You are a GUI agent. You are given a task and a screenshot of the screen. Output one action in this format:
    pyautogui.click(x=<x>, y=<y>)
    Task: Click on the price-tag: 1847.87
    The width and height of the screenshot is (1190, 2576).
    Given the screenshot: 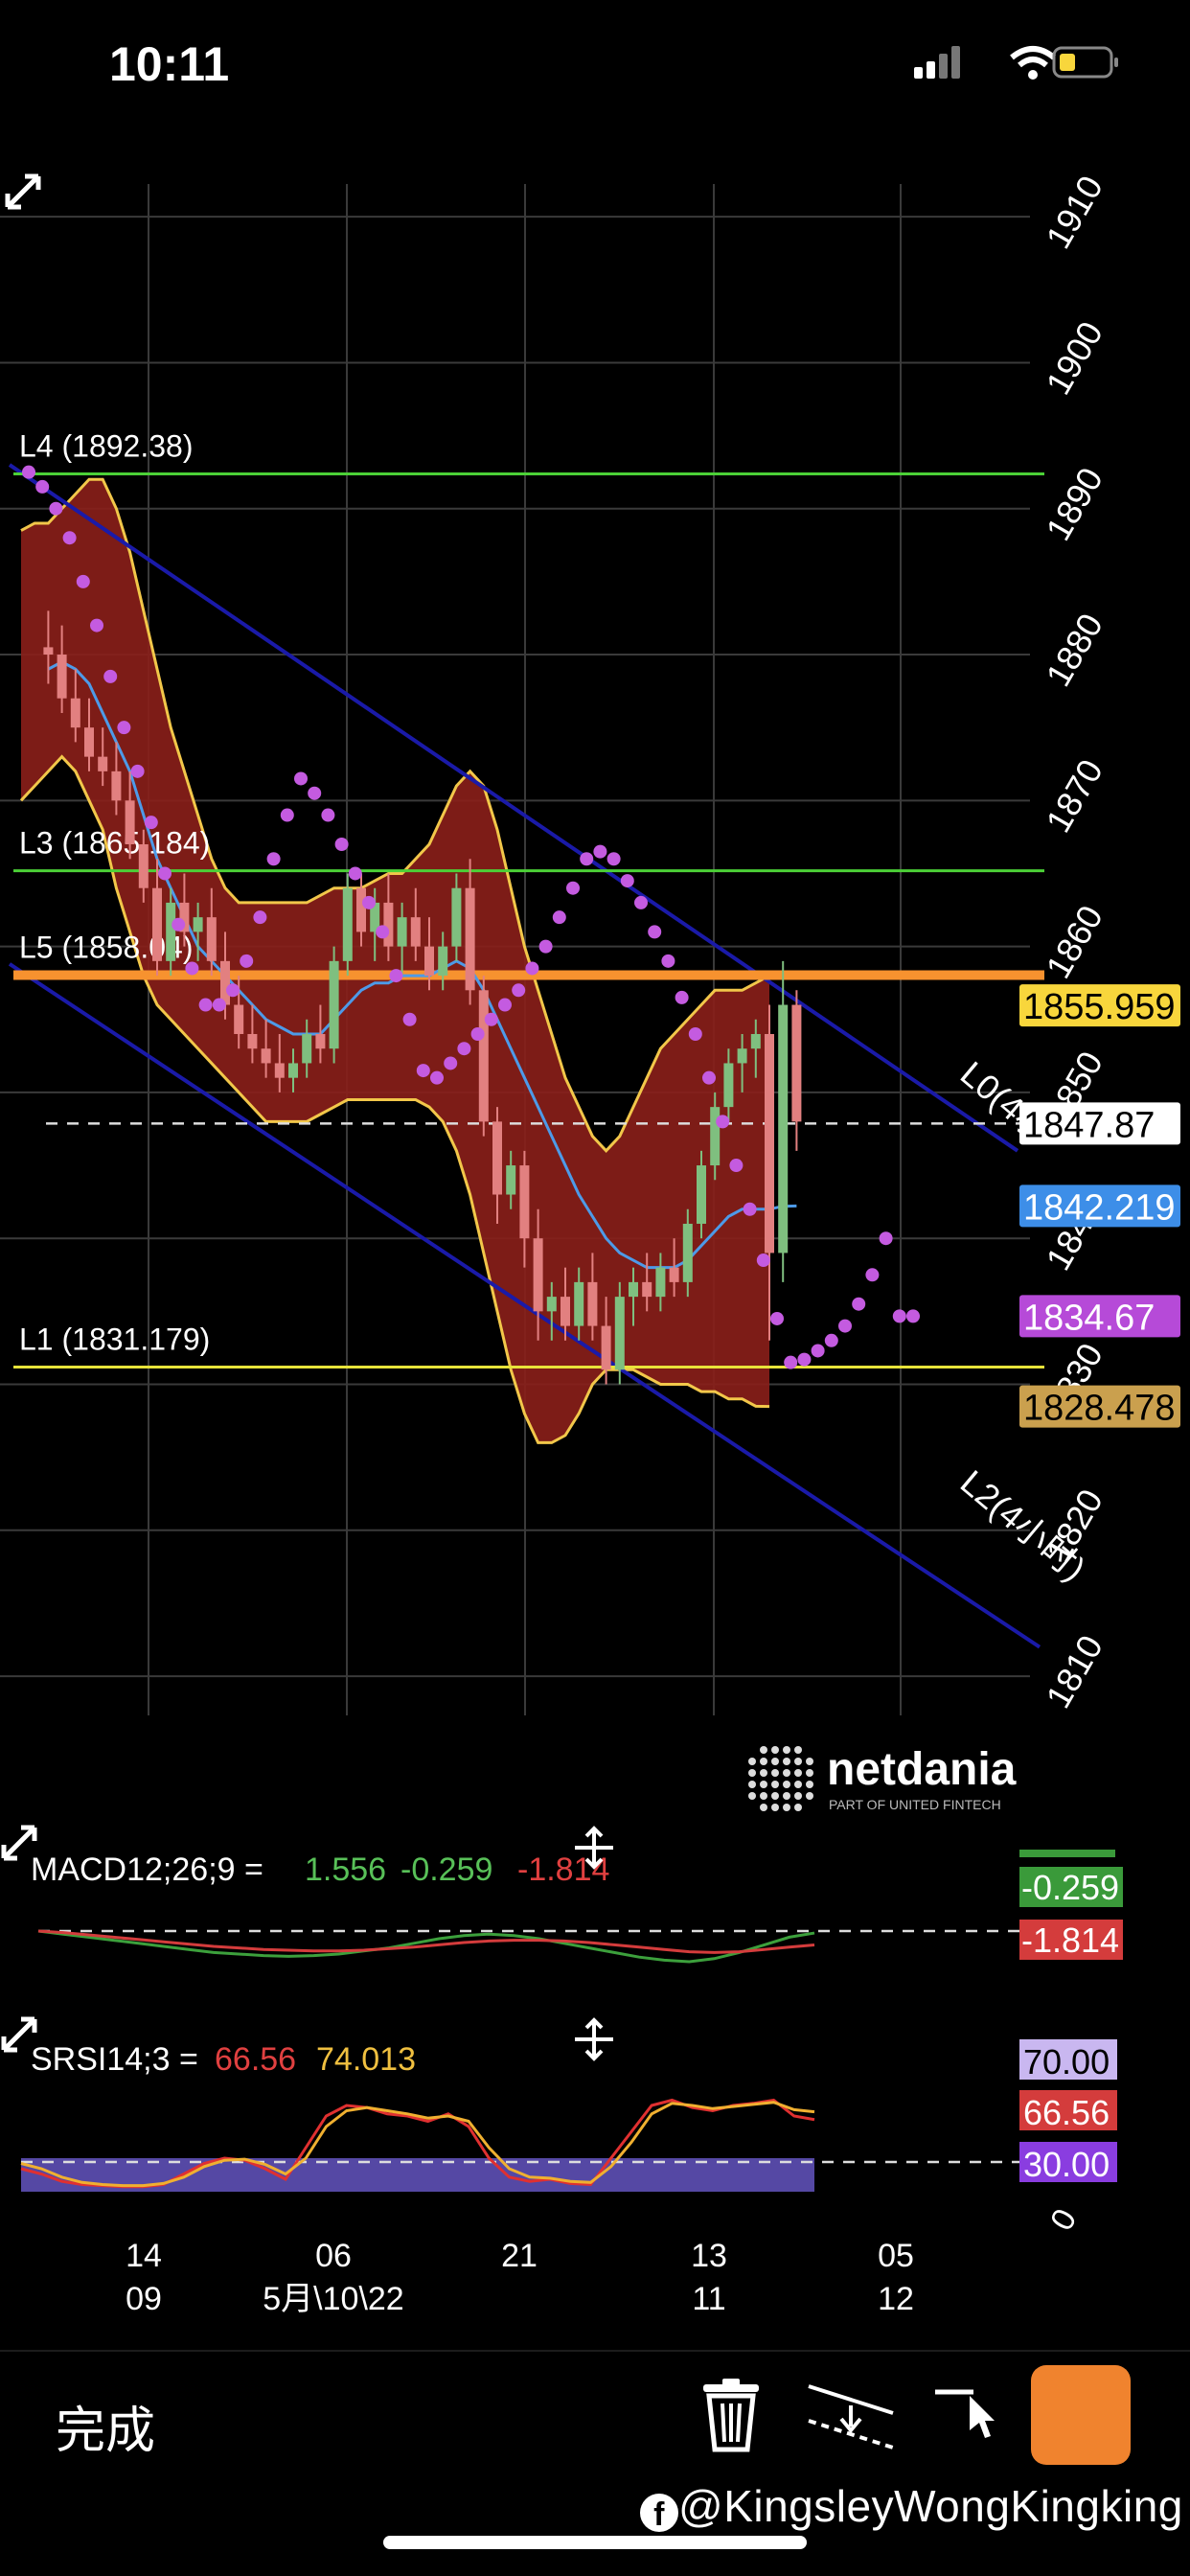 What is the action you would take?
    pyautogui.click(x=1100, y=1123)
    